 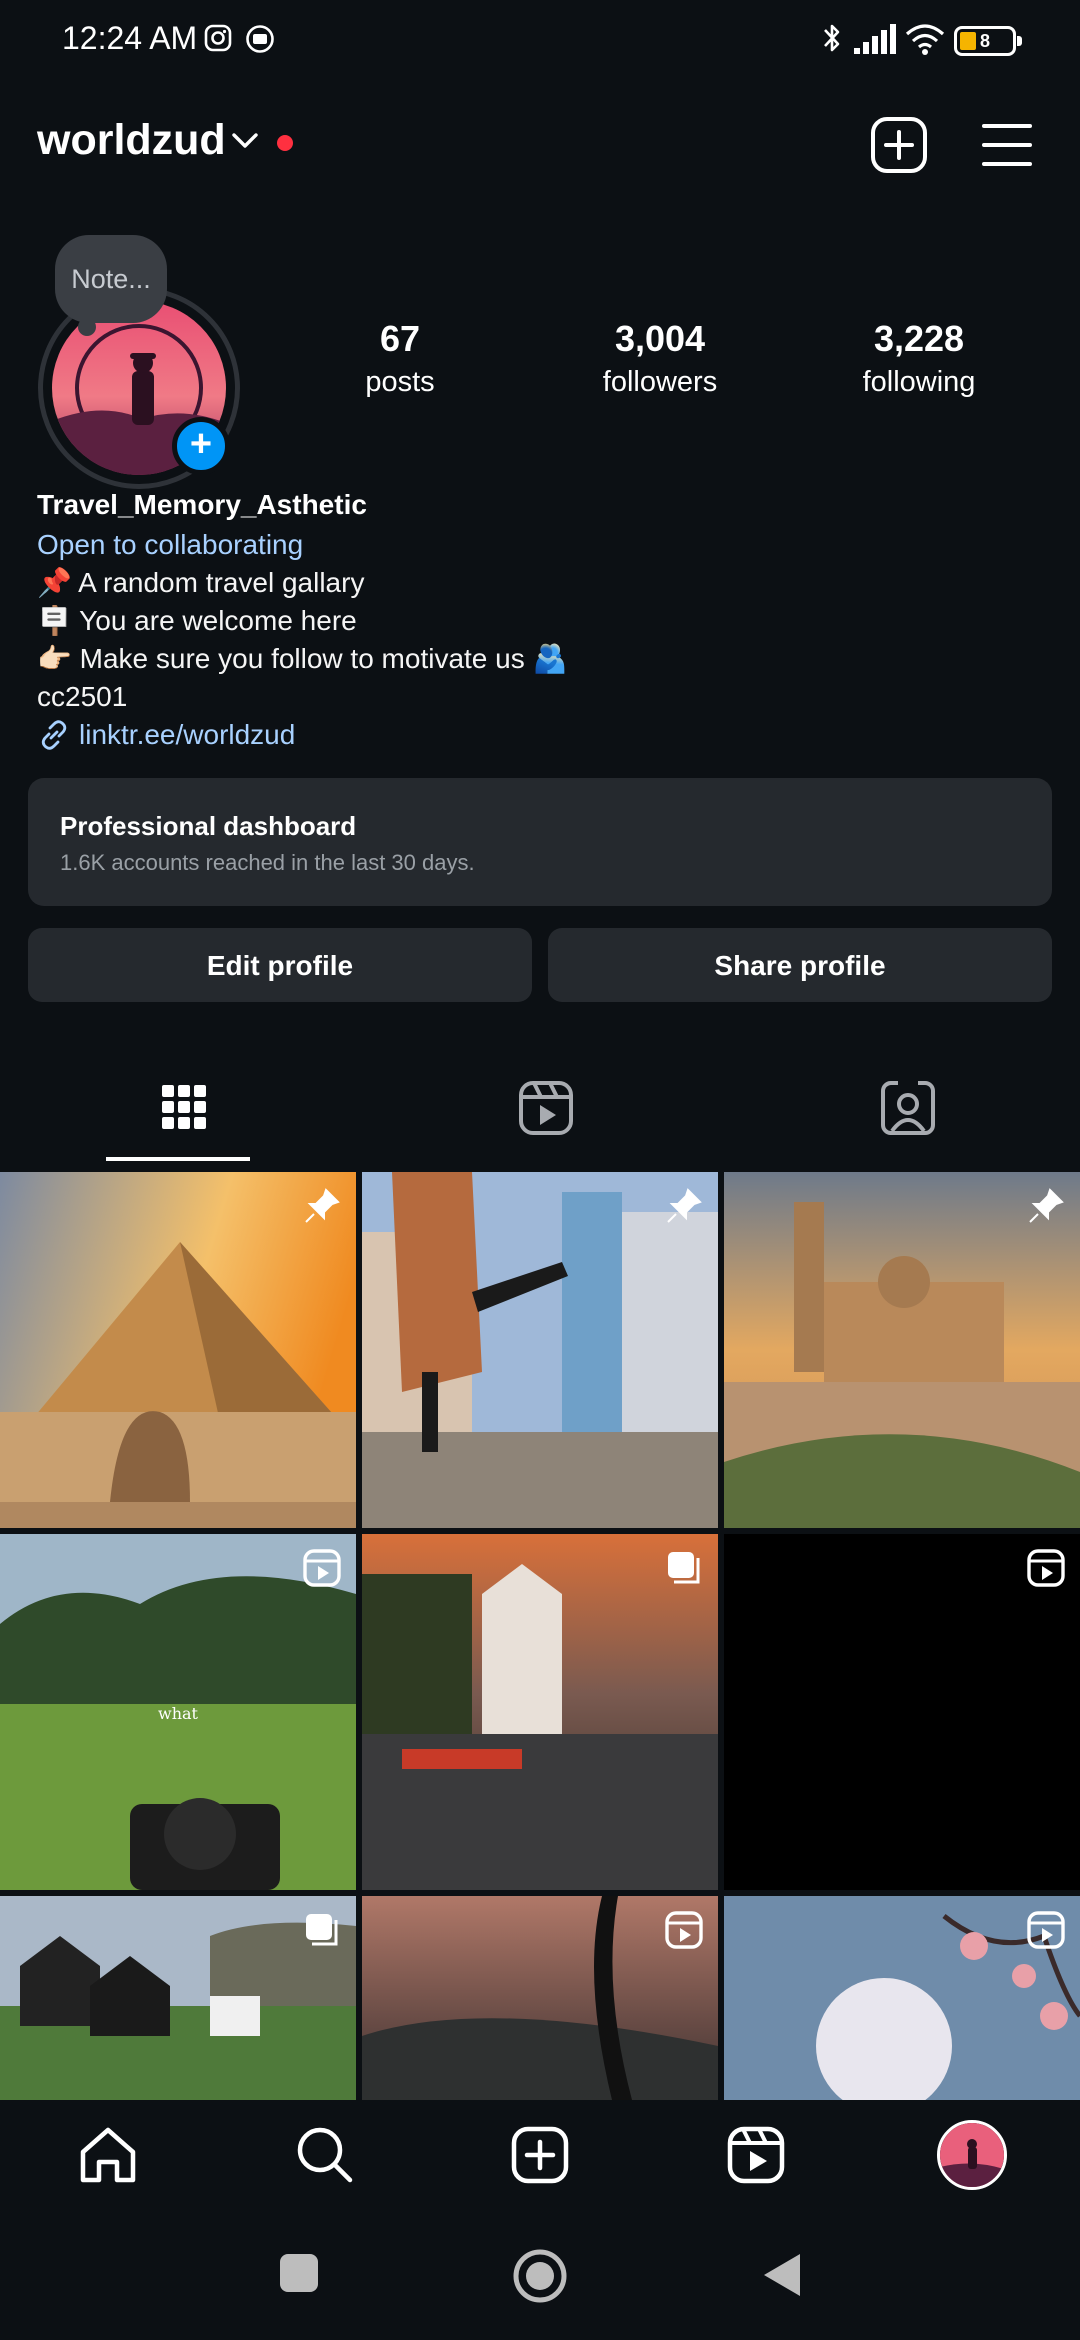 I want to click on followers-count: 3,004 followers, so click(x=660, y=358).